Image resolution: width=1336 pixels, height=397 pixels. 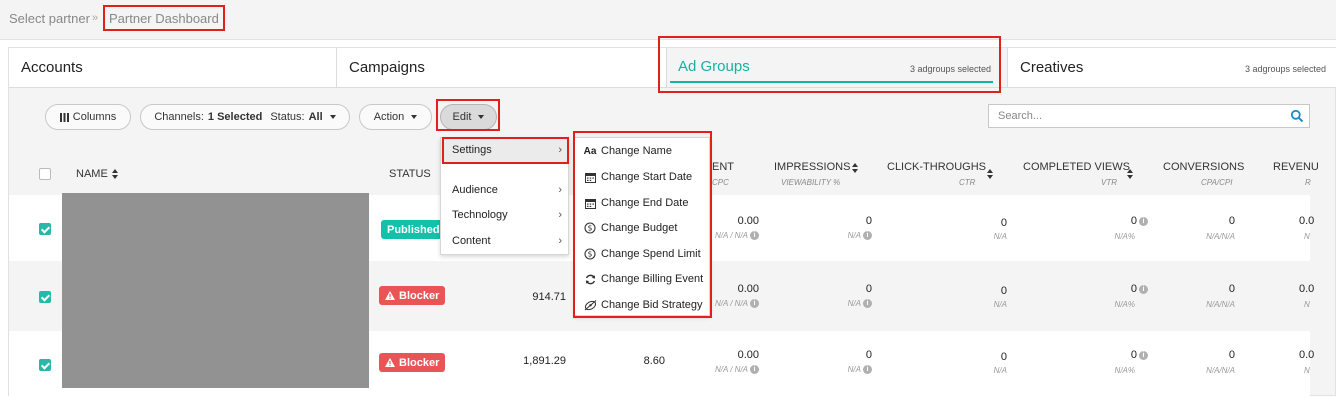 What do you see at coordinates (812, 167) in the screenshot?
I see `column-header-impressions: IMPRESSIONS` at bounding box center [812, 167].